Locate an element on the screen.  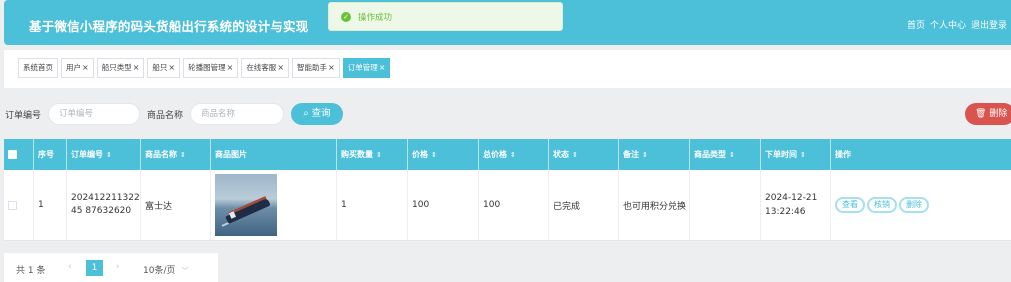
cell-remark: 也可用积分兑换 is located at coordinates (654, 205).